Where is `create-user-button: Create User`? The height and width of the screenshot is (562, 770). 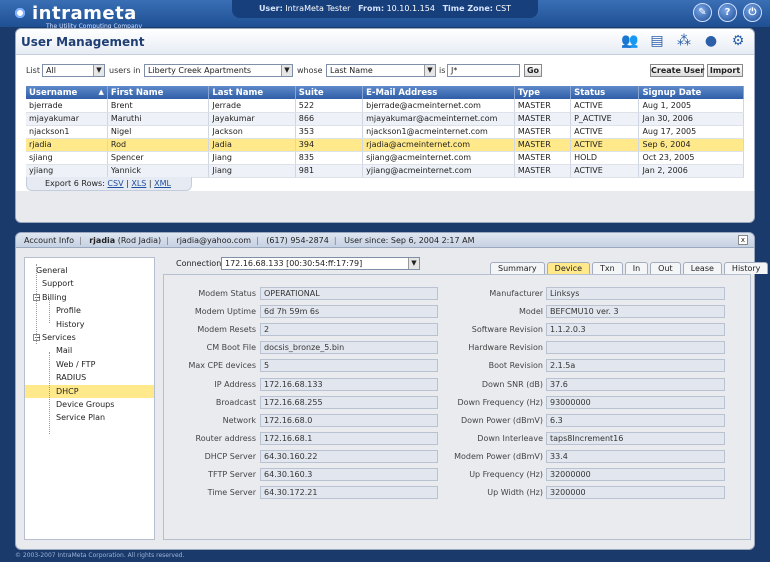
create-user-button: Create User is located at coordinates (677, 70).